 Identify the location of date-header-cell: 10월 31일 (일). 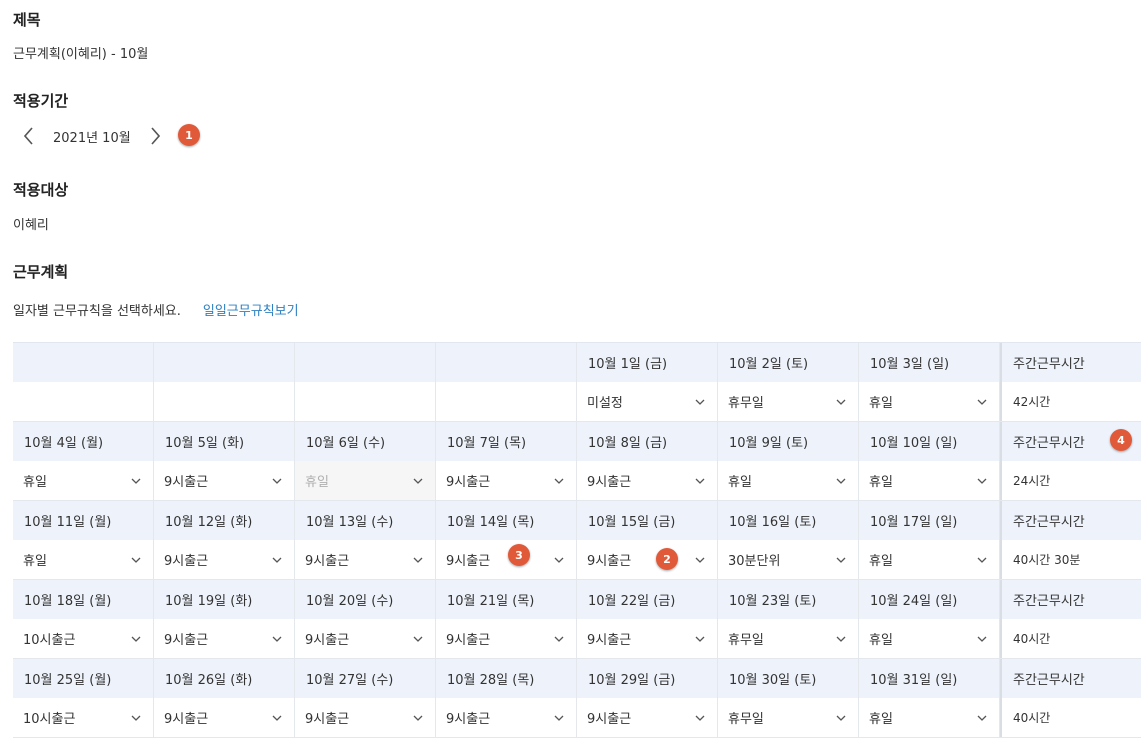
(929, 678).